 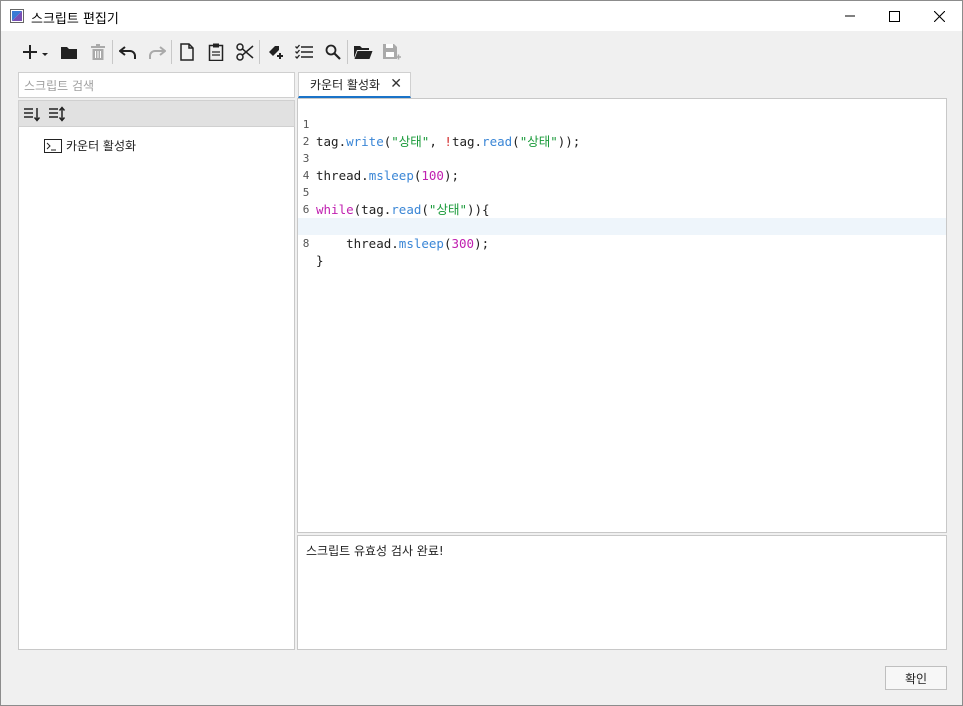 I want to click on ok-button: 확인, so click(x=916, y=678).